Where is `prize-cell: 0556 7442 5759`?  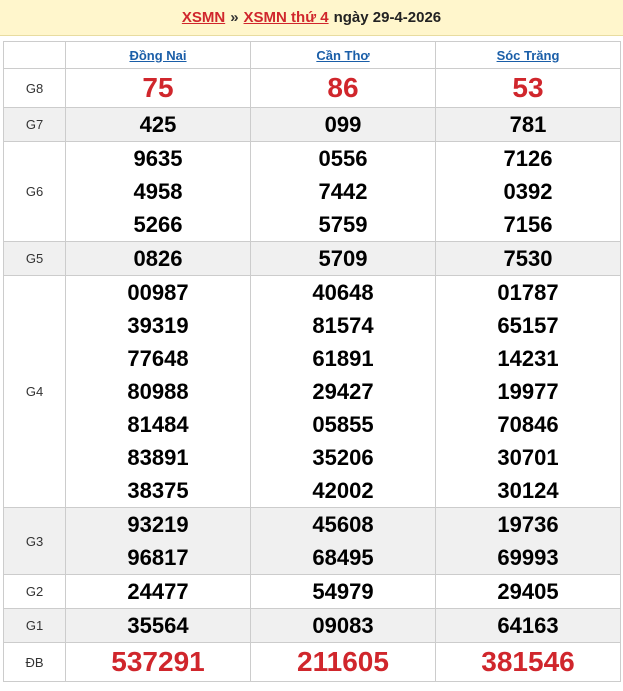
prize-cell: 0556 7442 5759 is located at coordinates (343, 191).